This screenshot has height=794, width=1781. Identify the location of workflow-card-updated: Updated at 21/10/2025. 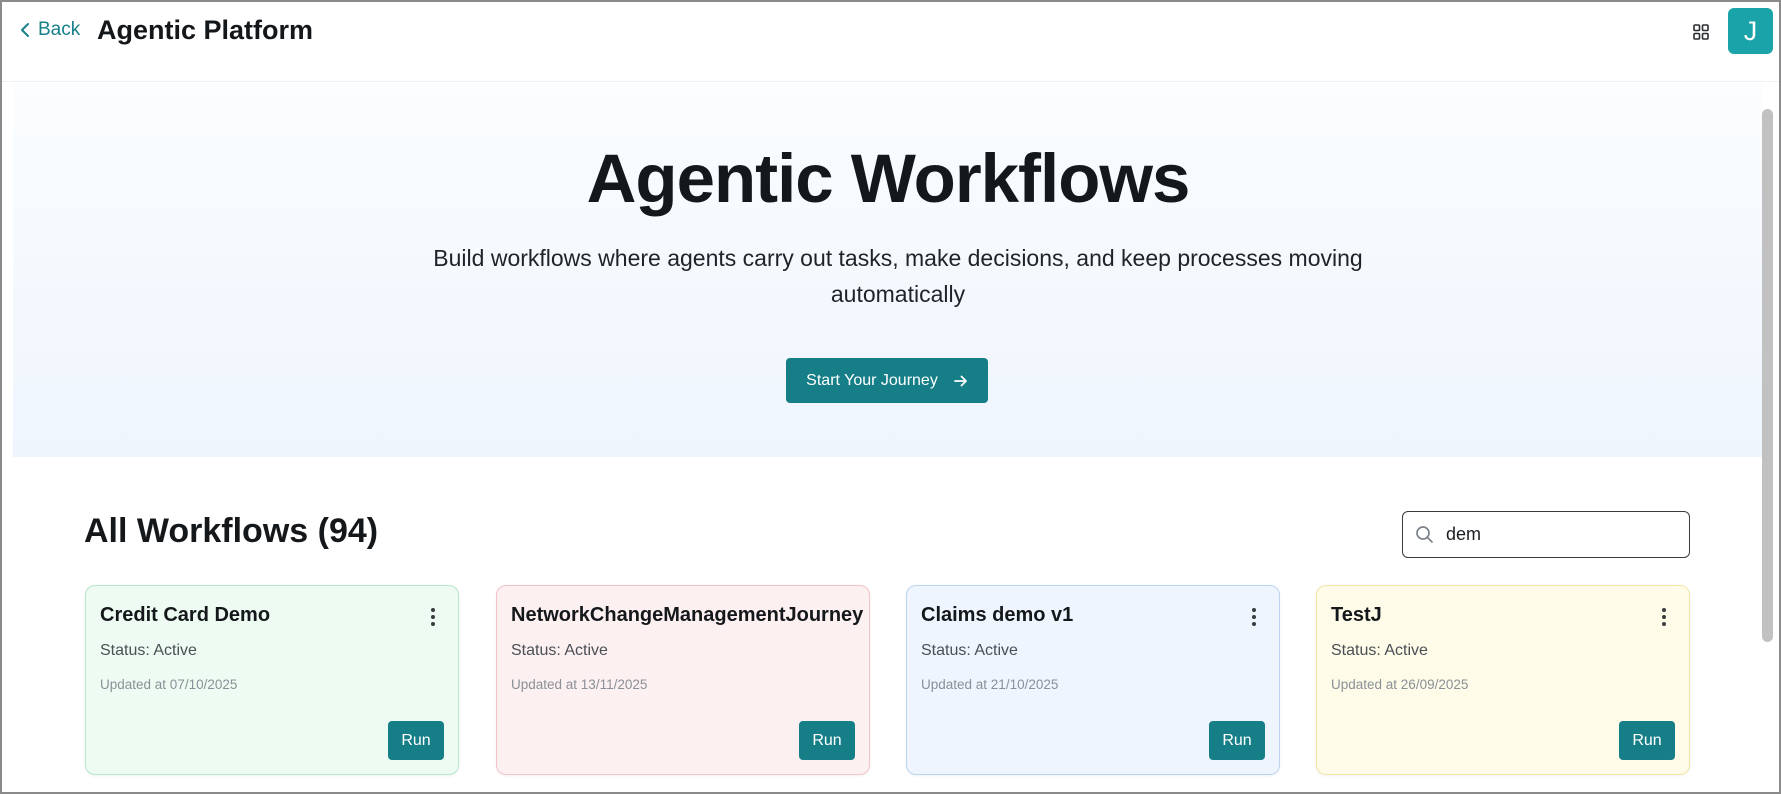
(990, 684).